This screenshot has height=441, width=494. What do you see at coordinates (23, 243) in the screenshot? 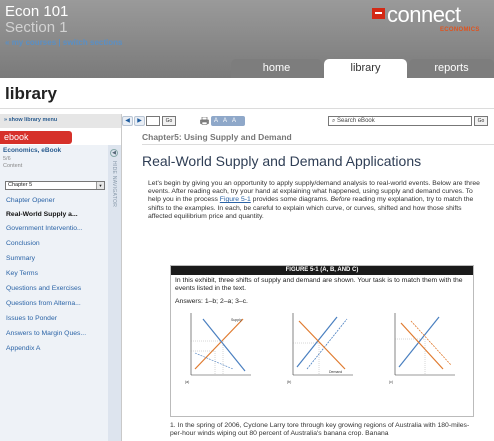
I see `sidebar-item-conclusion: Conclusion` at bounding box center [23, 243].